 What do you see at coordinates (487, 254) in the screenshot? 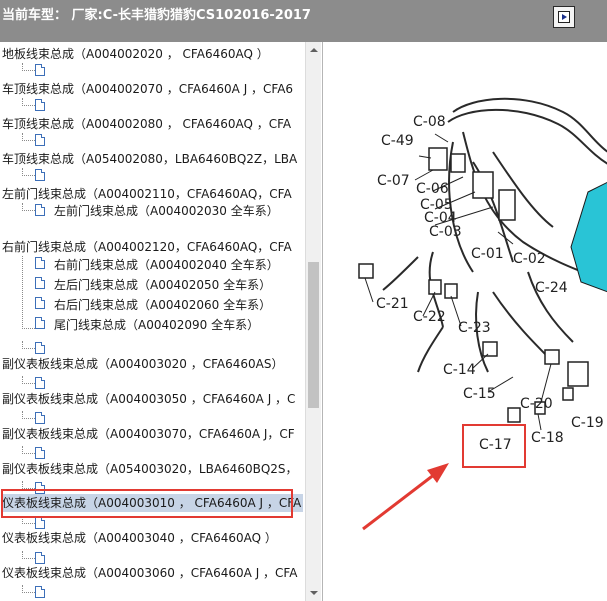
I see `connector-label: C-01` at bounding box center [487, 254].